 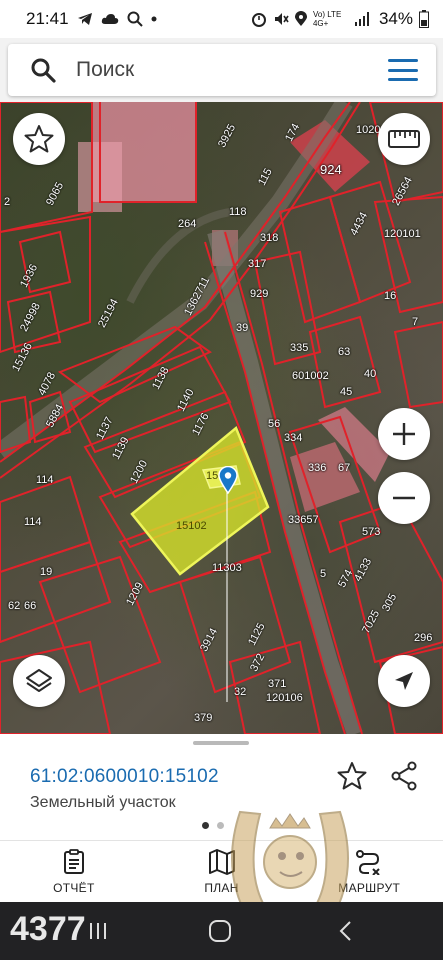 What do you see at coordinates (48, 929) in the screenshot?
I see `overlay-number: 4377` at bounding box center [48, 929].